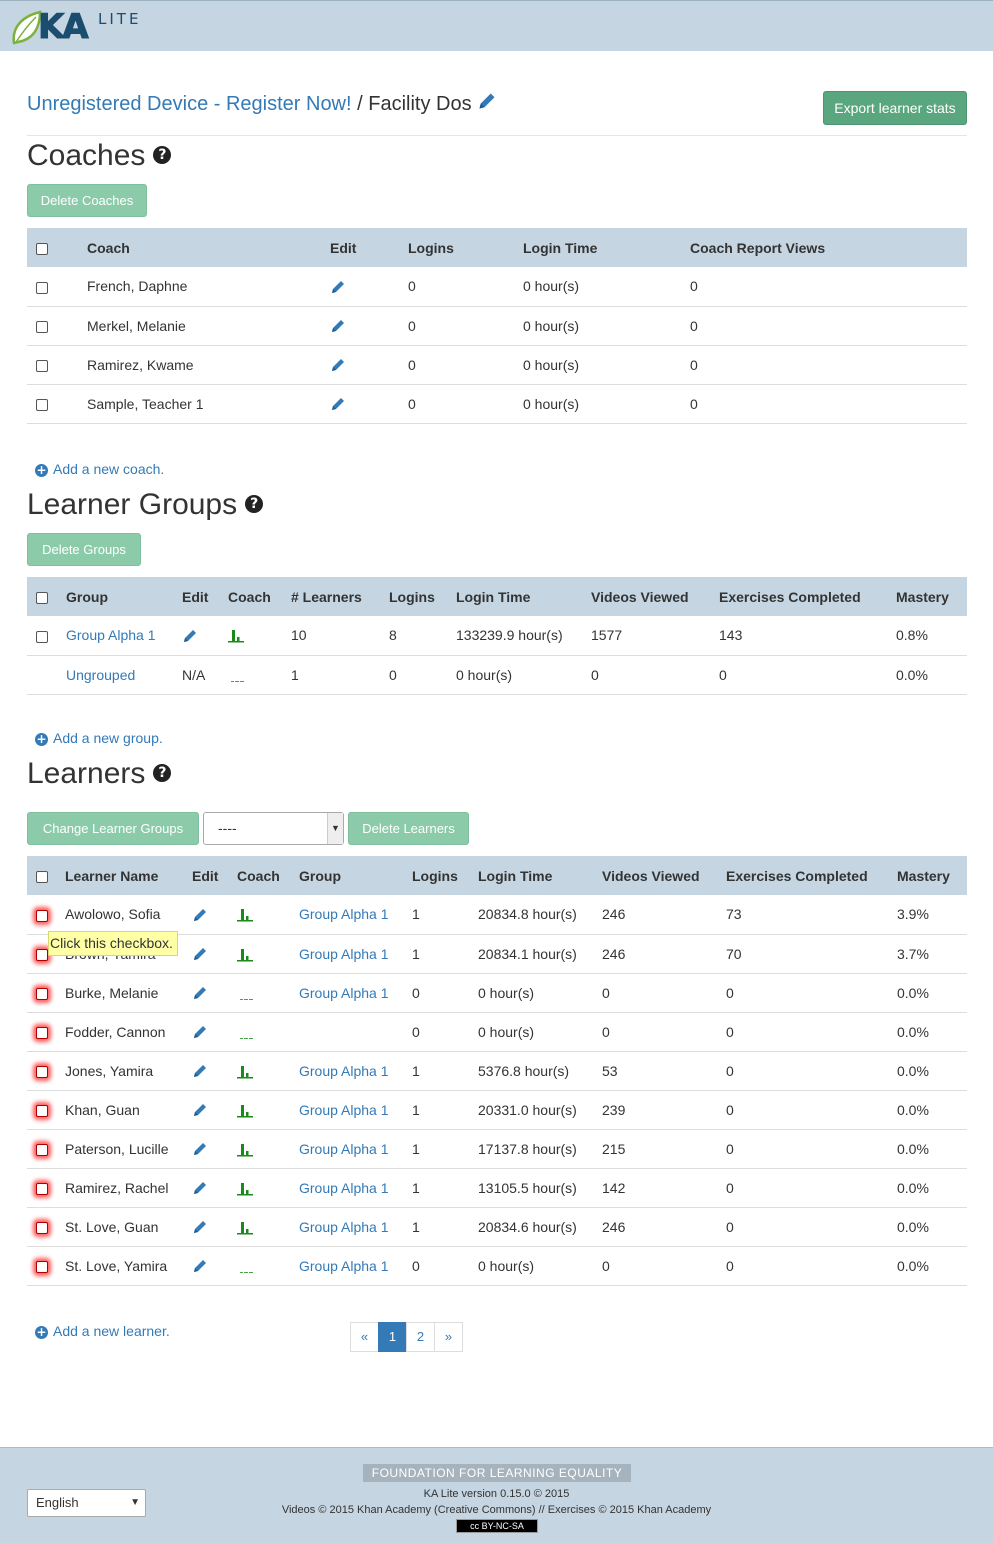 The image size is (993, 1543). I want to click on delete-coaches-button: Delete Coaches, so click(87, 200).